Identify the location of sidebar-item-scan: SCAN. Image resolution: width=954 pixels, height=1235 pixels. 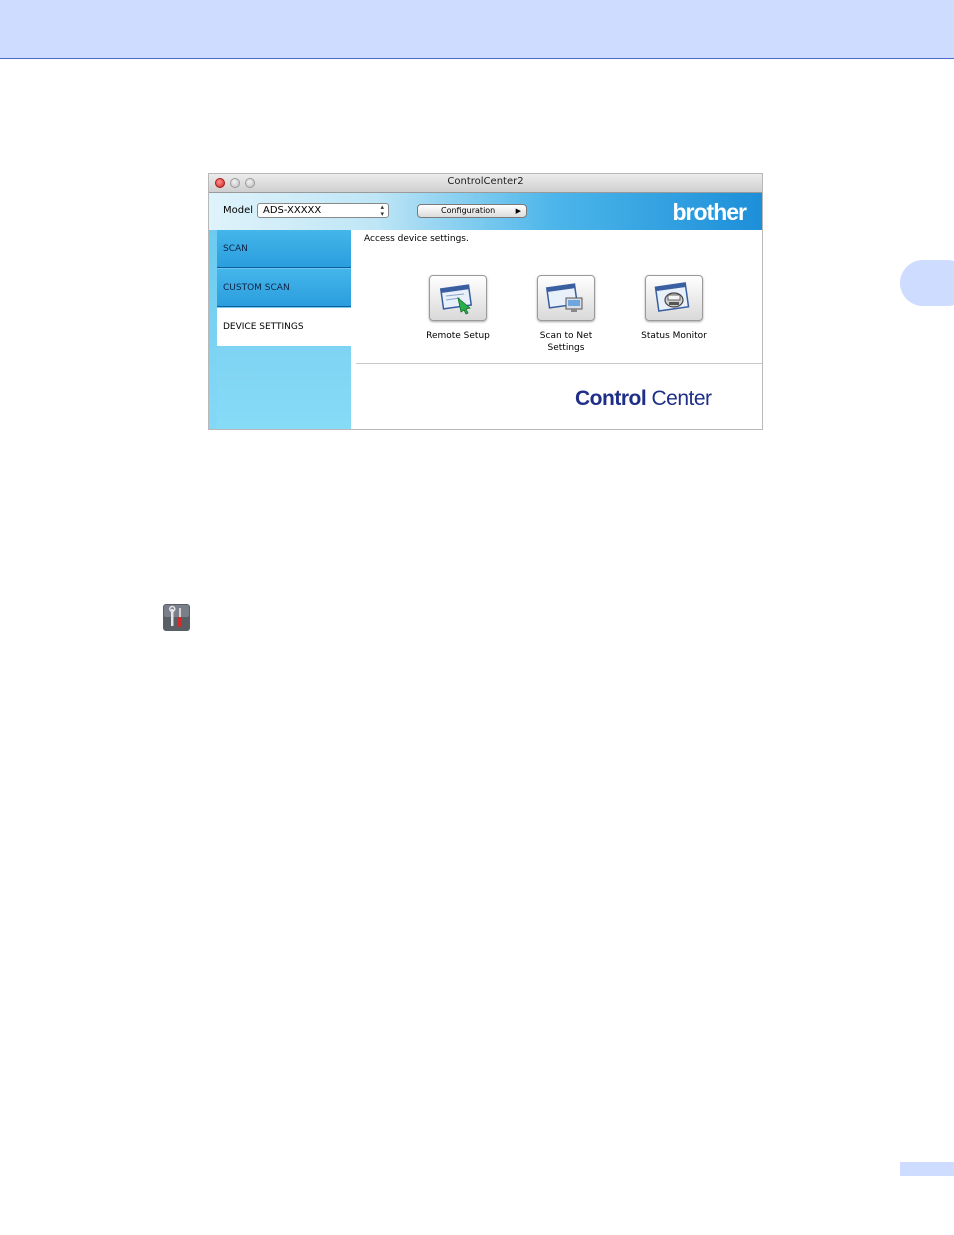
(284, 249).